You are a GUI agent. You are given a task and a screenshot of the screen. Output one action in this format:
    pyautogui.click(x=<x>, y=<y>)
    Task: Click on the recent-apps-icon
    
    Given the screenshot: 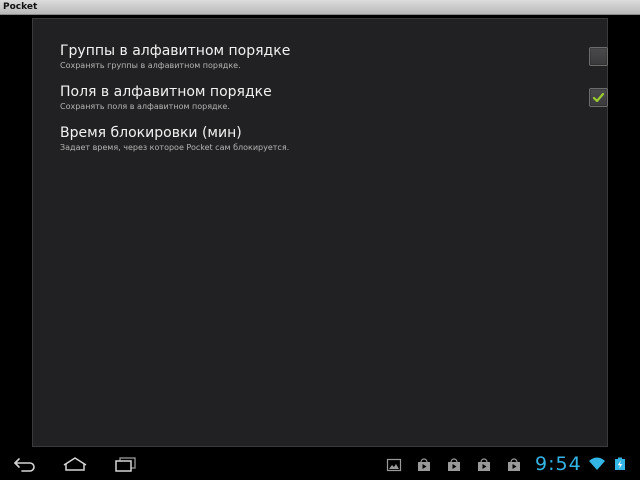 What is the action you would take?
    pyautogui.click(x=126, y=464)
    